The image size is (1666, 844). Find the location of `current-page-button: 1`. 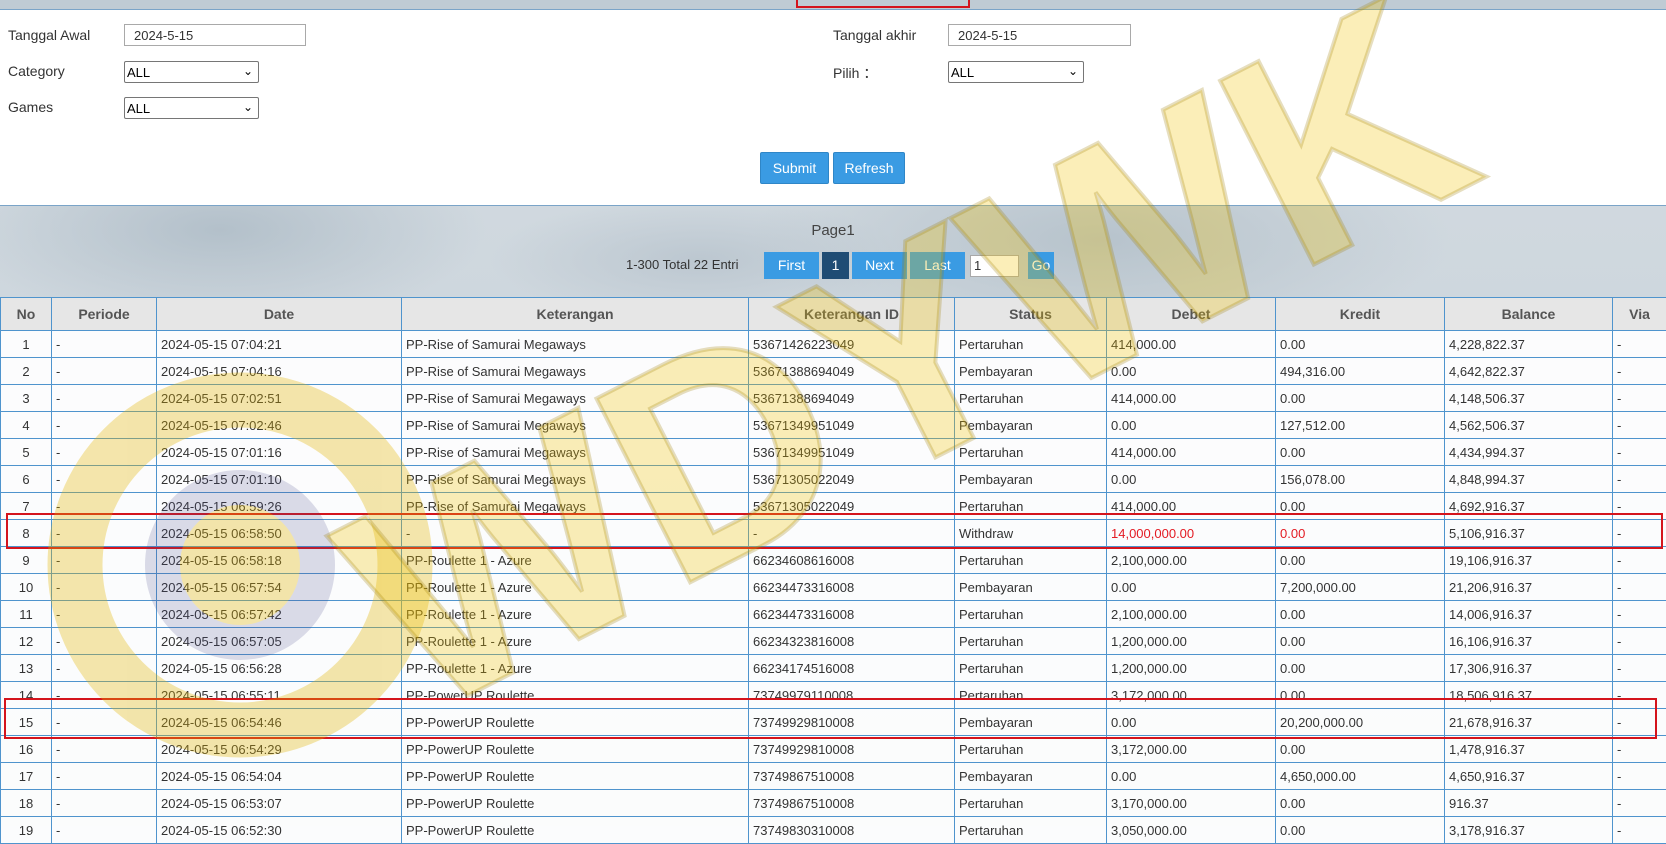

current-page-button: 1 is located at coordinates (835, 265).